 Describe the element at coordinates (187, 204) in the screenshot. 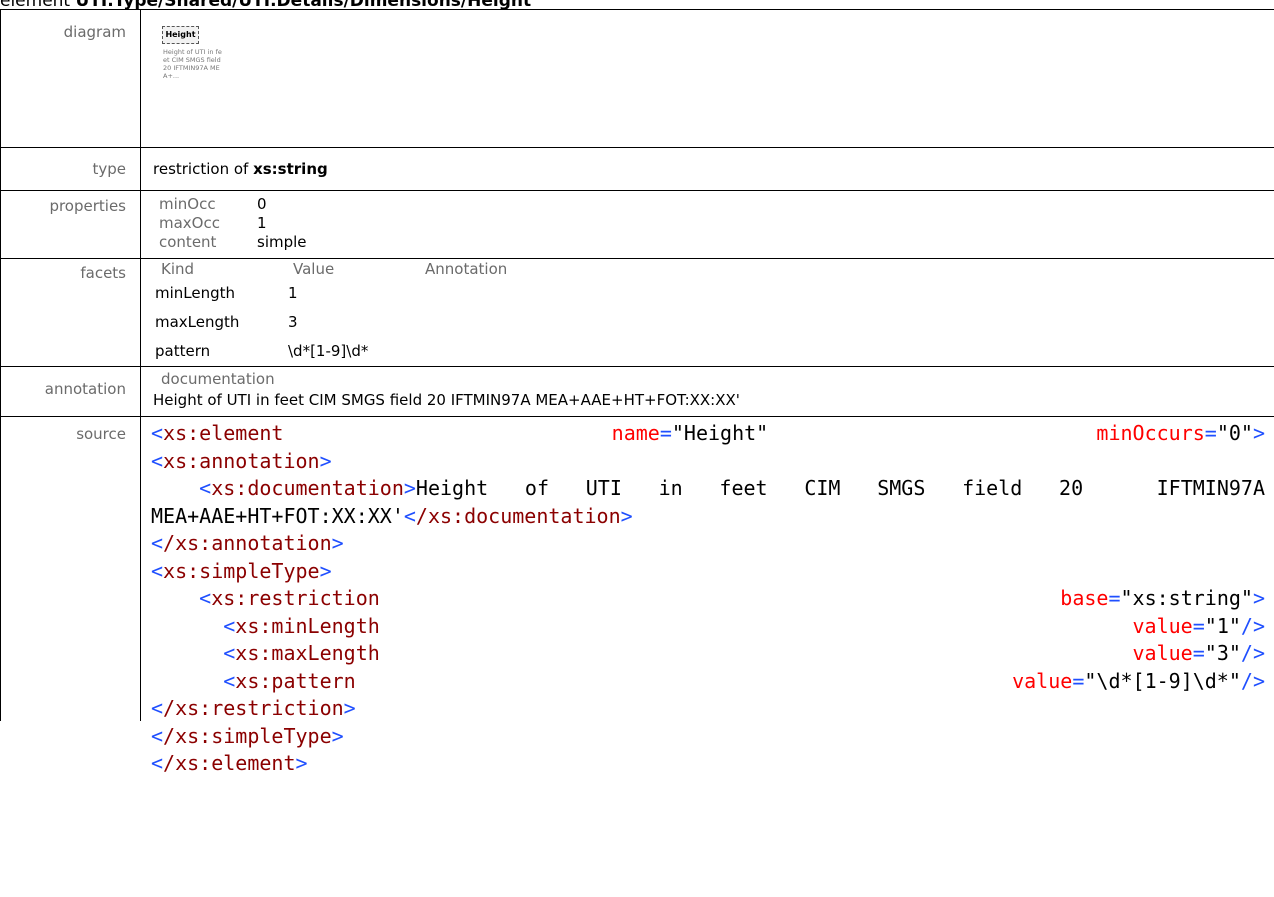

I see `property-key: minOcc` at that location.